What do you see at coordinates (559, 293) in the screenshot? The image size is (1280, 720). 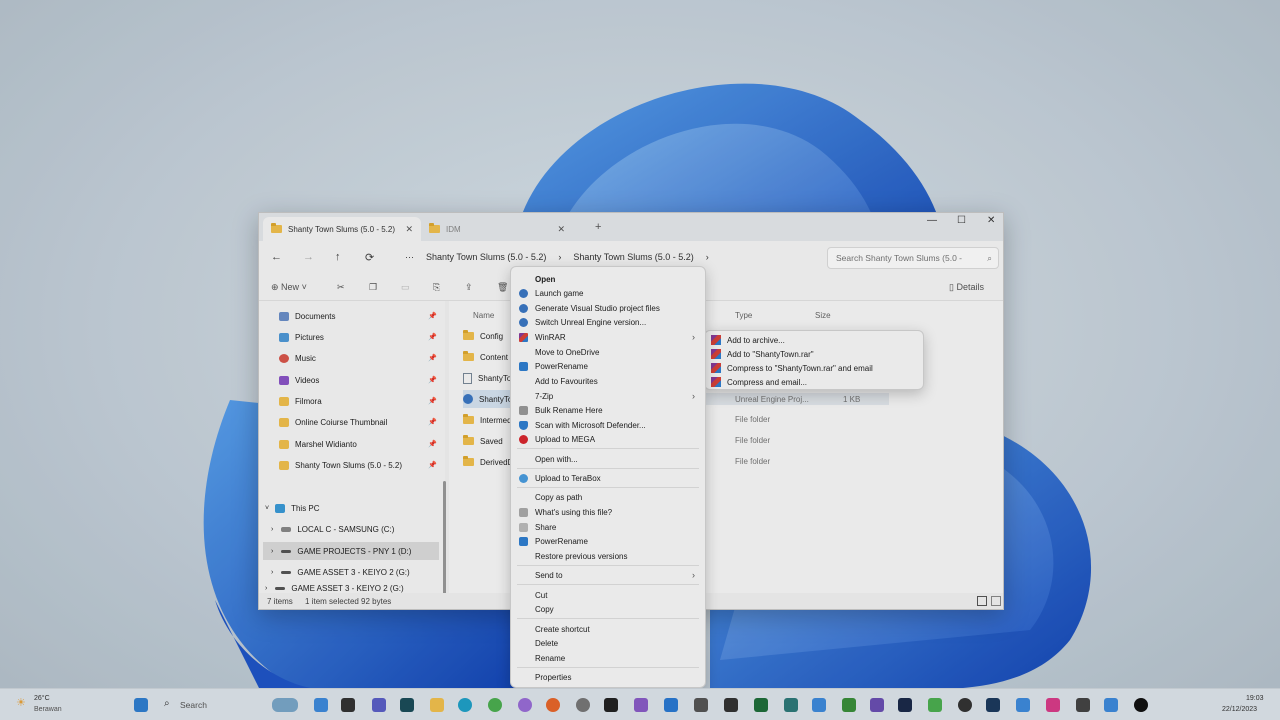 I see `menu-item-launch-game: Launch game` at bounding box center [559, 293].